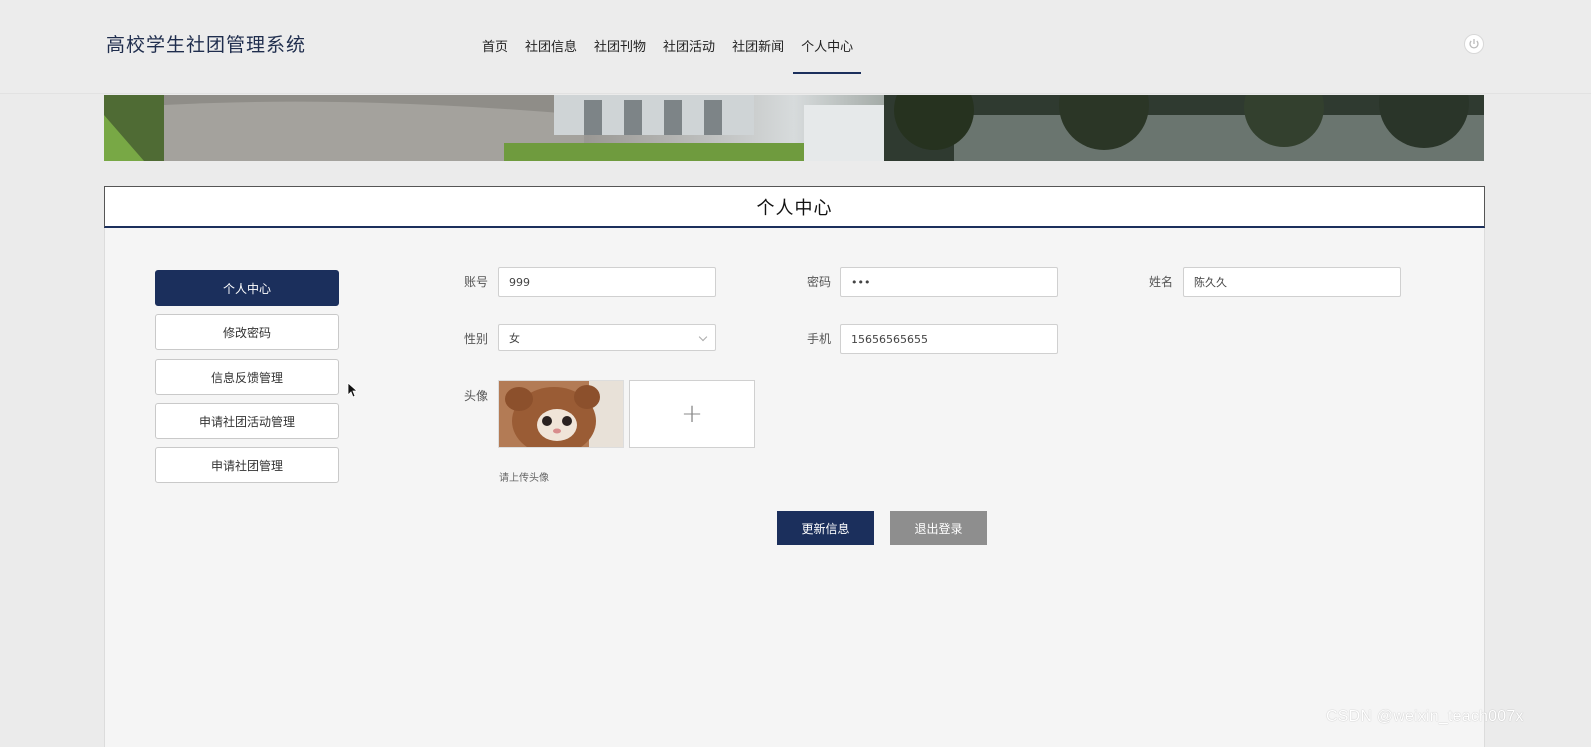 Image resolution: width=1591 pixels, height=747 pixels. Describe the element at coordinates (519, 282) in the screenshot. I see `account-value: 999` at that location.